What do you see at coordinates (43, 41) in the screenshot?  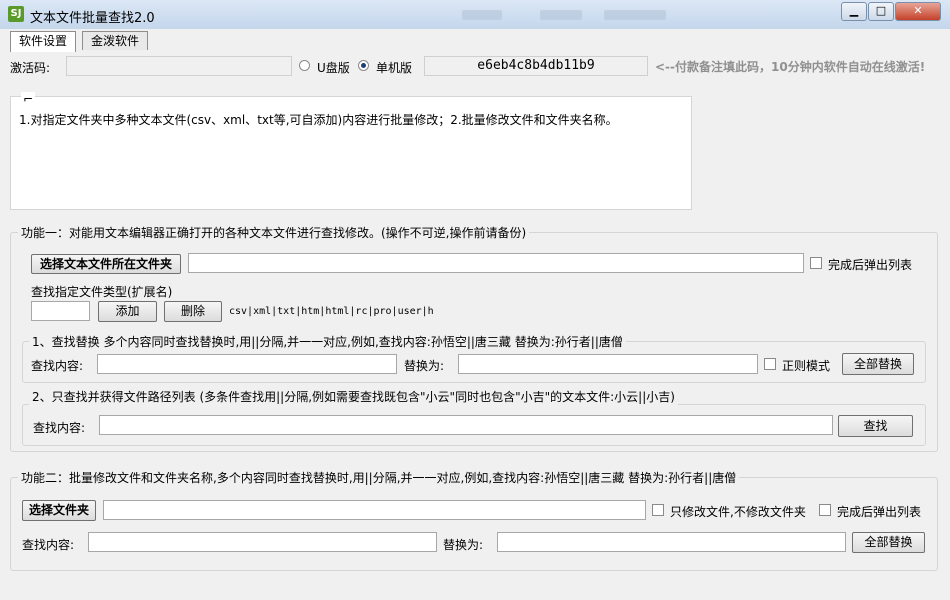 I see `tab-settings: 软件设置` at bounding box center [43, 41].